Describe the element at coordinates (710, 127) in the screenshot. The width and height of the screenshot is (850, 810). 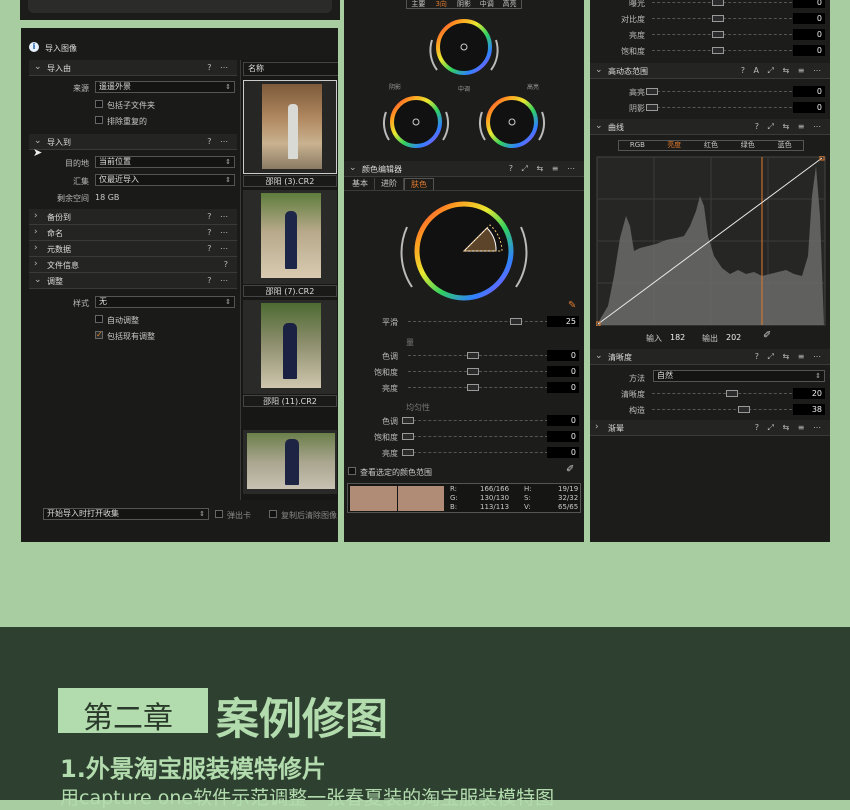
I see `curve-header: ⌄ 曲线 ? ⤢ ⇆ ≡ ⋯` at that location.